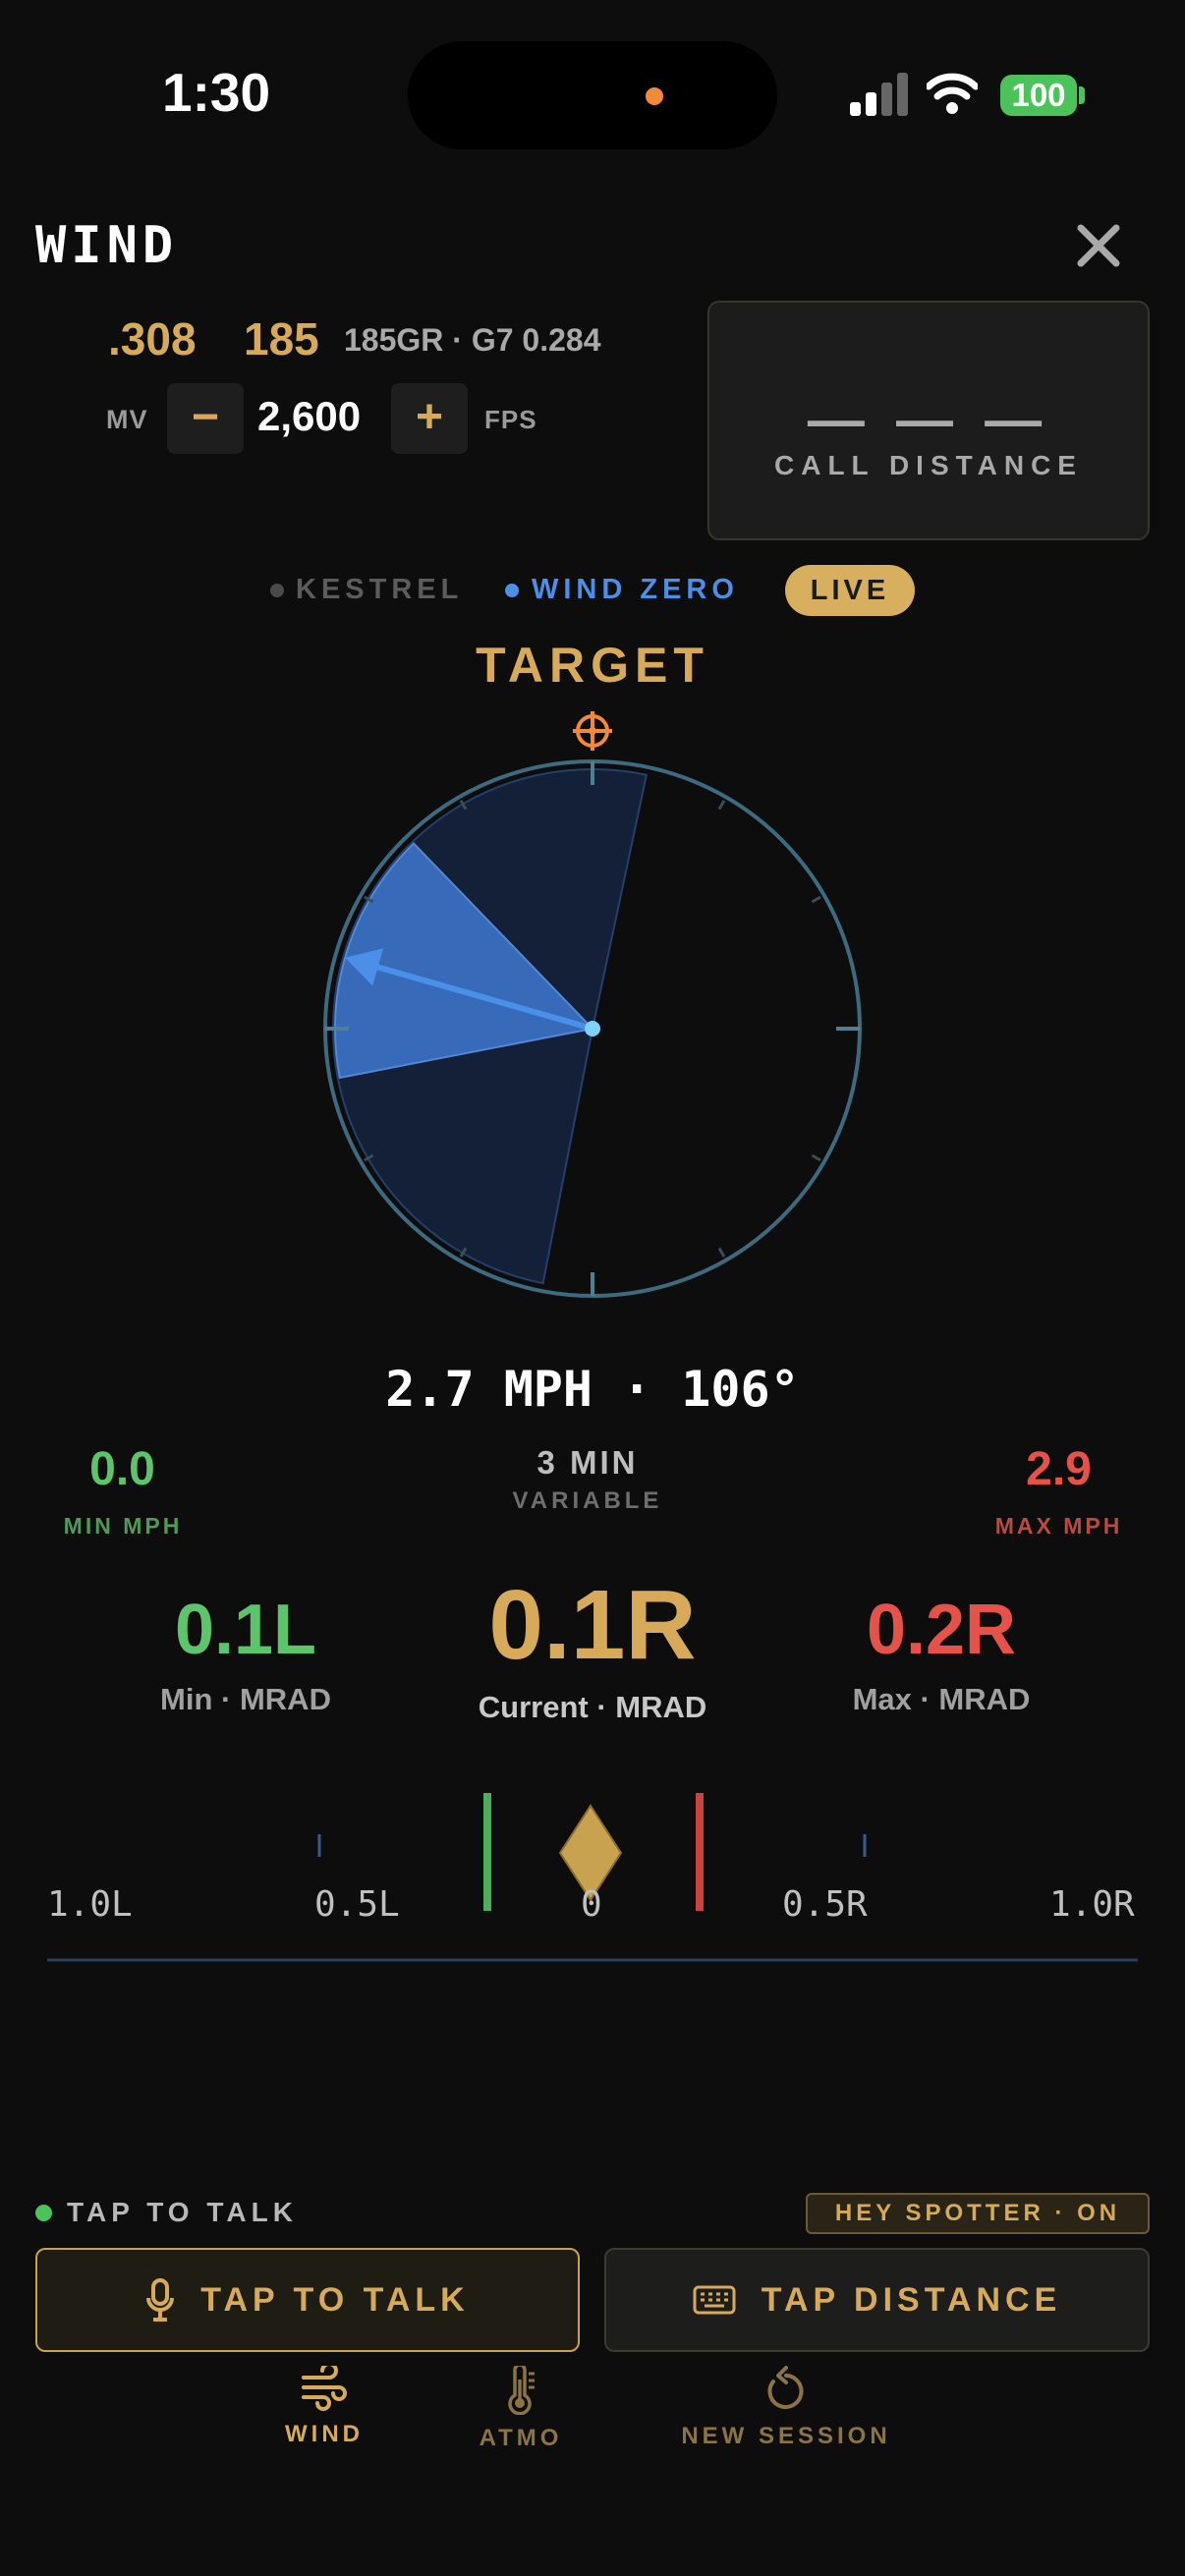 The width and height of the screenshot is (1185, 2576). I want to click on nav-atmo-label: ATMO, so click(521, 2438).